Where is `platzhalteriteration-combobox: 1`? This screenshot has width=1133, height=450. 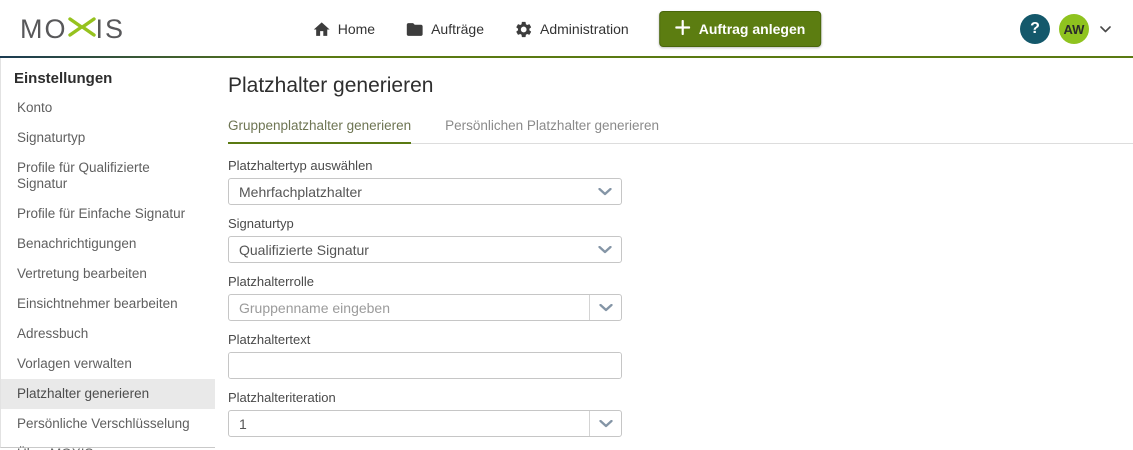 platzhalteriteration-combobox: 1 is located at coordinates (425, 423).